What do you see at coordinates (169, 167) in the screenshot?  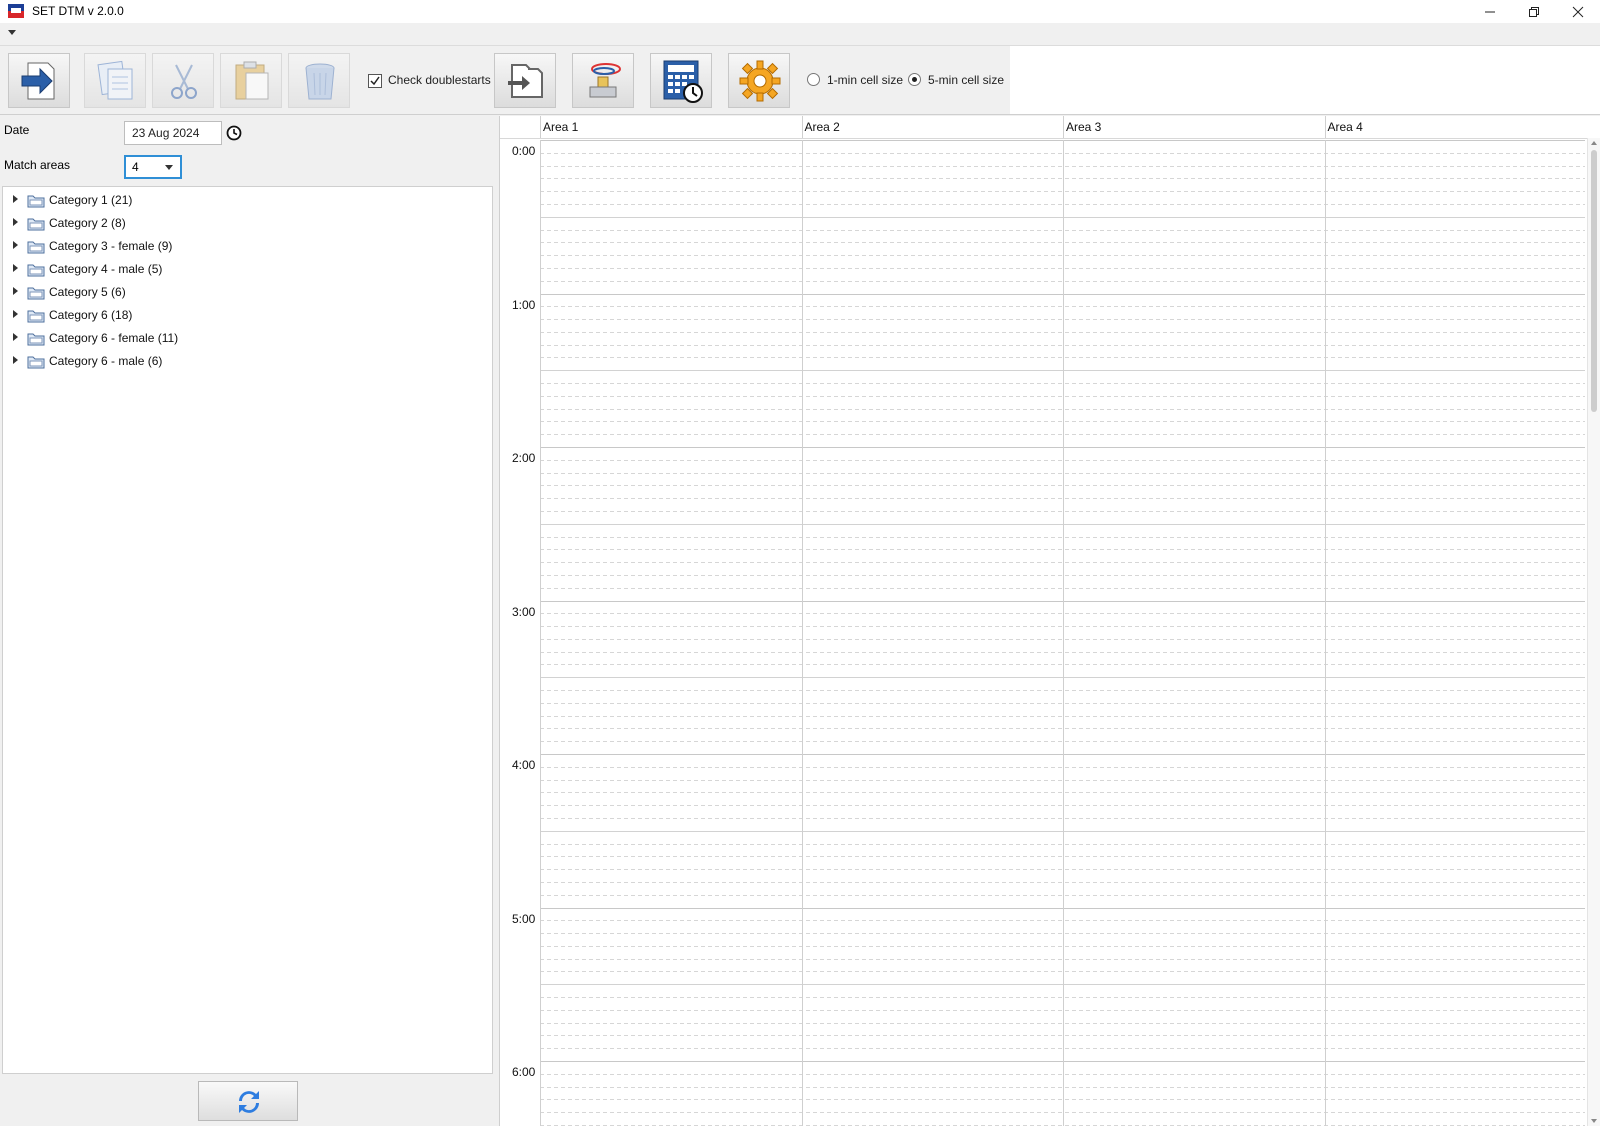 I see `chevron-down-icon` at bounding box center [169, 167].